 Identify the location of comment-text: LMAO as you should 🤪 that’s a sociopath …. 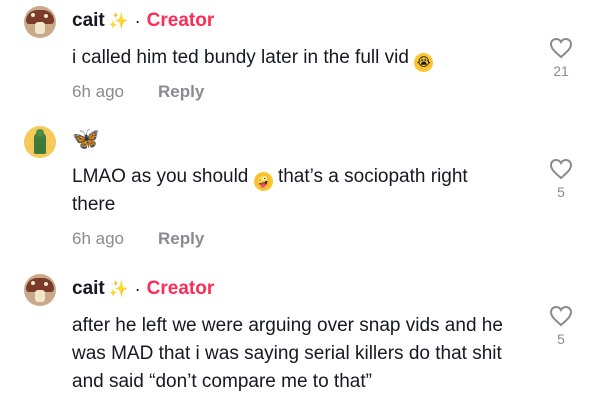
(270, 190).